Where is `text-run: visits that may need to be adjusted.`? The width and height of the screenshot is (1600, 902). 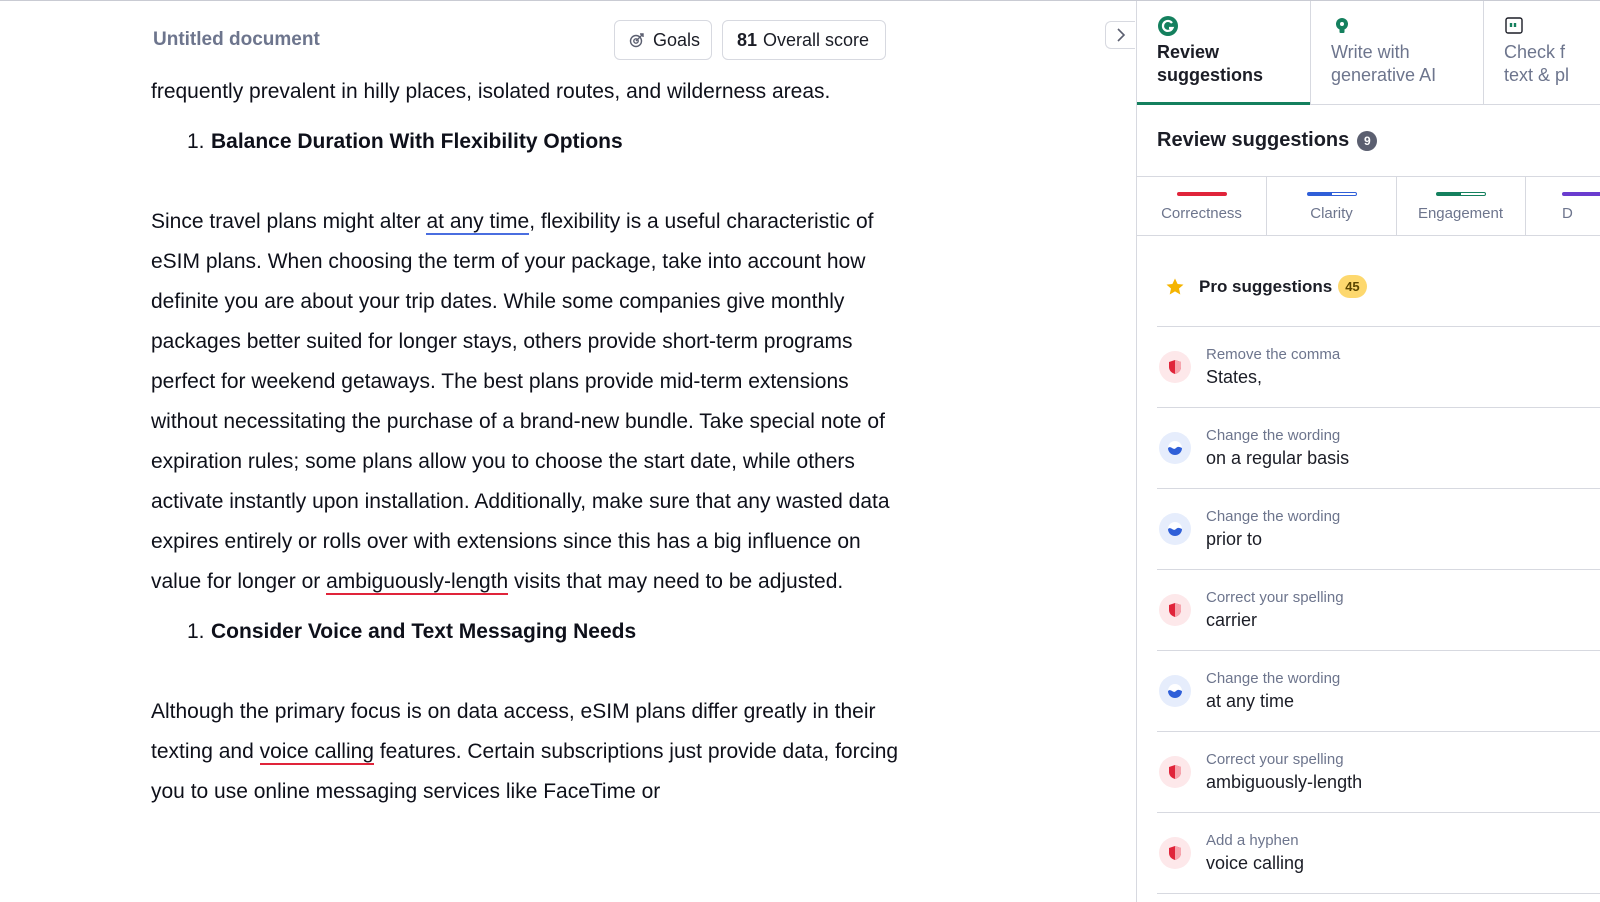
text-run: visits that may need to be adjusted. is located at coordinates (676, 581).